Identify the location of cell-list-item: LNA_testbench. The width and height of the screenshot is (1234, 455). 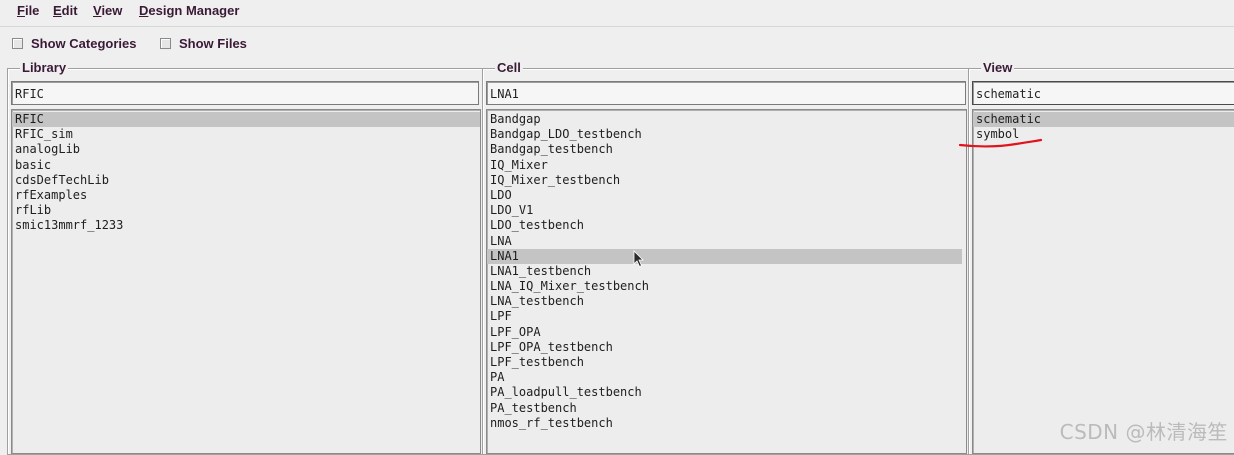
(724, 301).